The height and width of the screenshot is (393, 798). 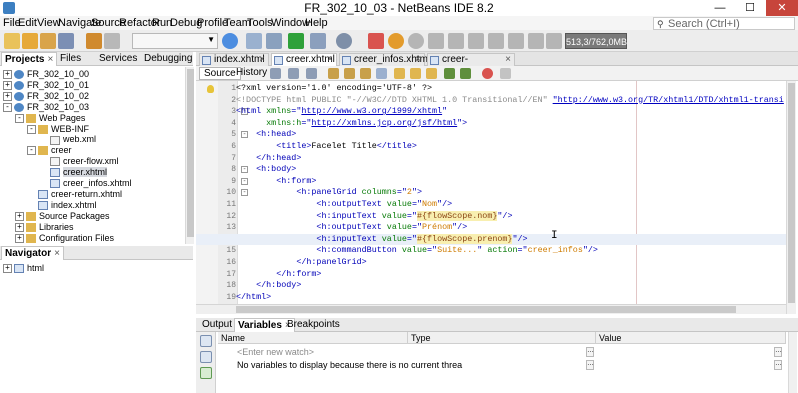 What do you see at coordinates (168, 59) in the screenshot?
I see `tab-debugging: Debugging` at bounding box center [168, 59].